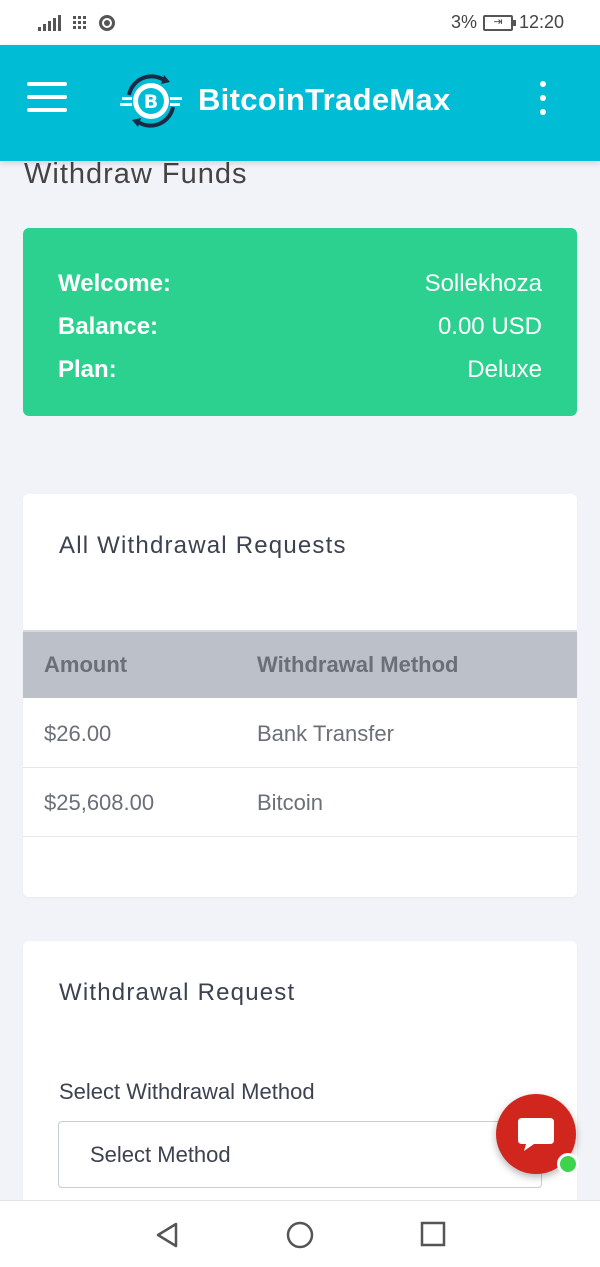 The width and height of the screenshot is (600, 1267). I want to click on table-row: $26.00 Bank Transfer, so click(300, 734).